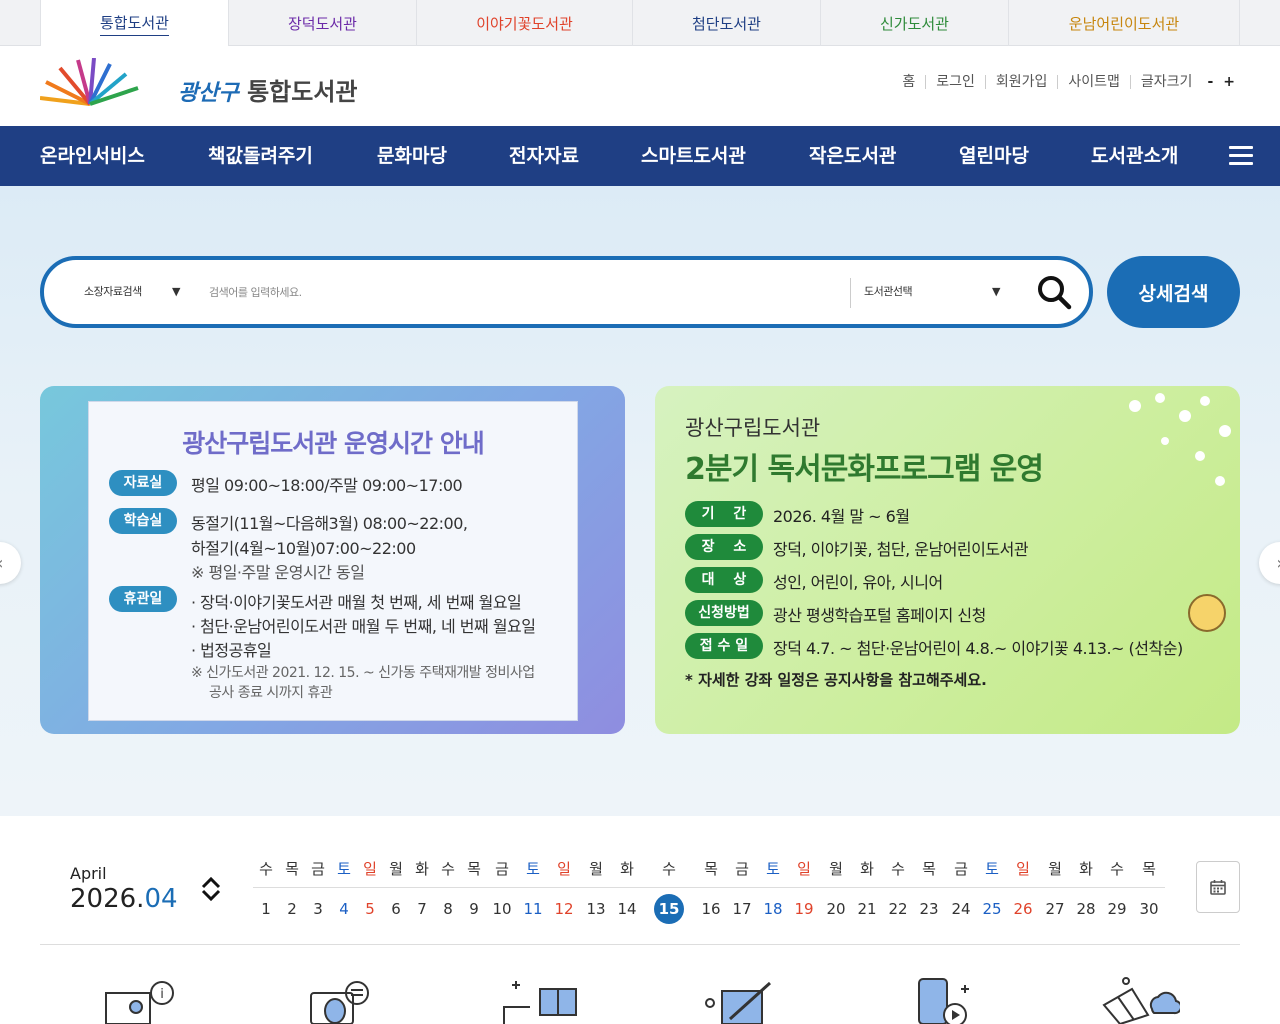 The image size is (1280, 1024). I want to click on banner-title: 2분기 독서문화프로그램 운영, so click(864, 469).